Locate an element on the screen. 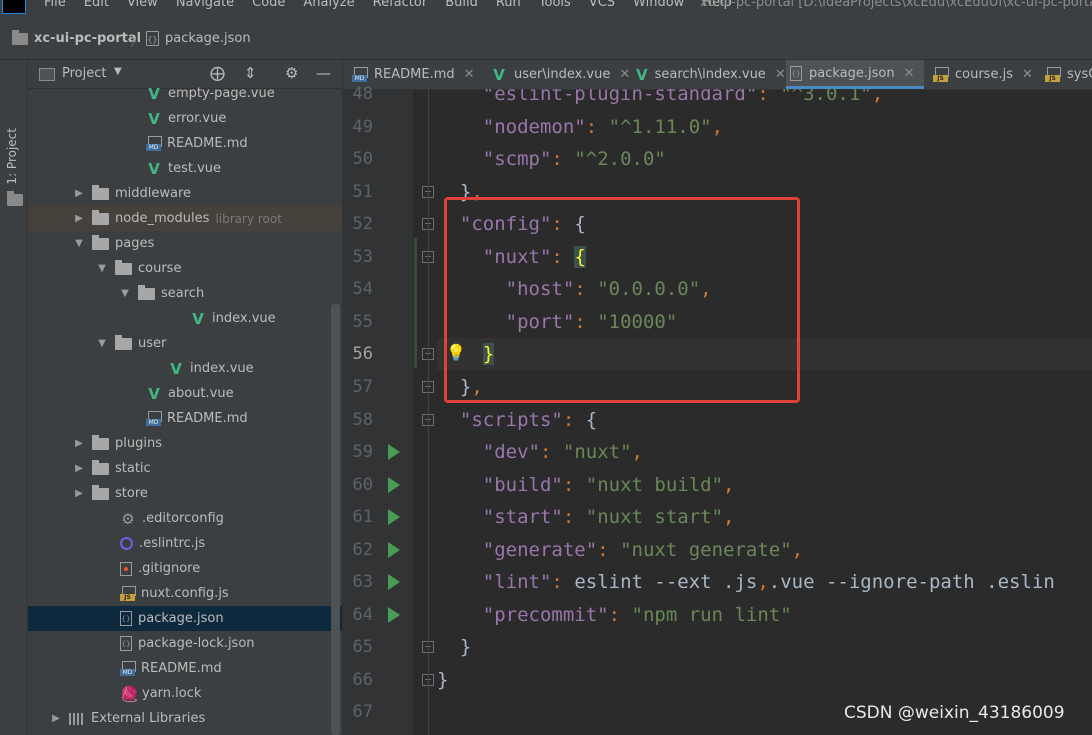 Image resolution: width=1092 pixels, height=735 pixels. menu-item: Edit is located at coordinates (96, 5).